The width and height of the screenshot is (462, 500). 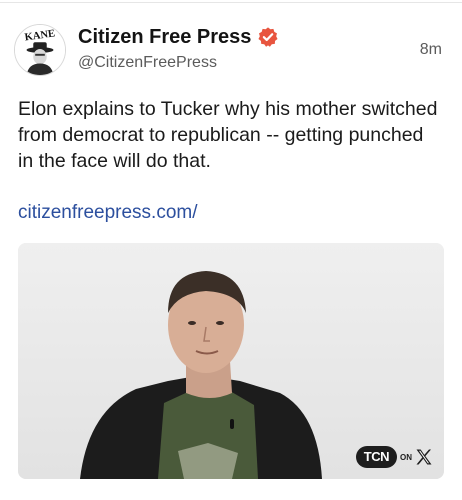 I want to click on kane-hat-man-avatar-icon: KANE, so click(x=40, y=50).